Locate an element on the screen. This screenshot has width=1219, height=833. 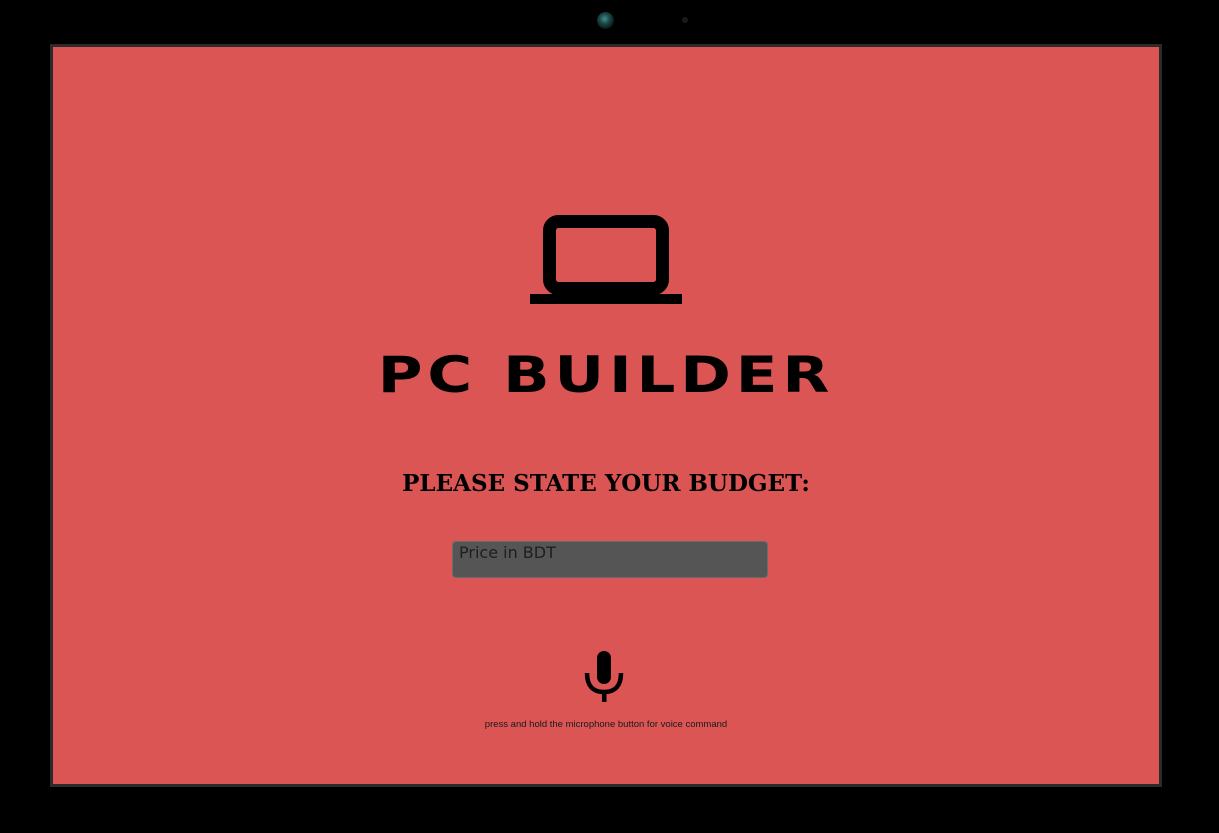
sensor-dot-icon is located at coordinates (685, 20).